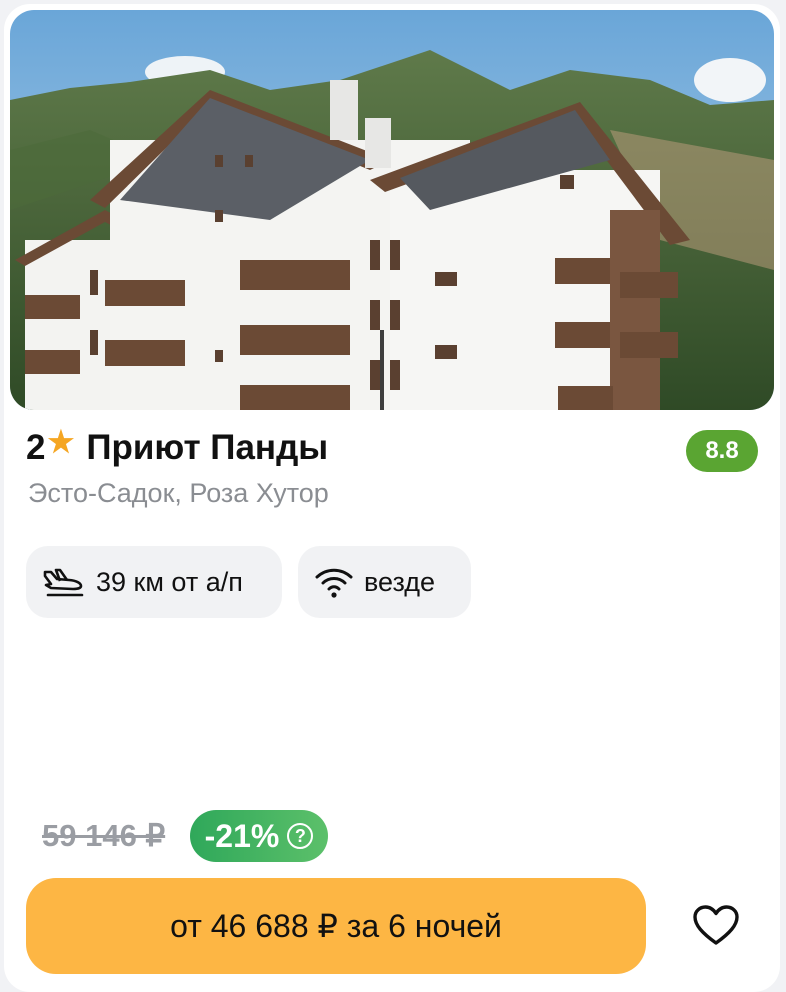 The width and height of the screenshot is (786, 992). Describe the element at coordinates (722, 451) in the screenshot. I see `rating-badge: 8.8` at that location.